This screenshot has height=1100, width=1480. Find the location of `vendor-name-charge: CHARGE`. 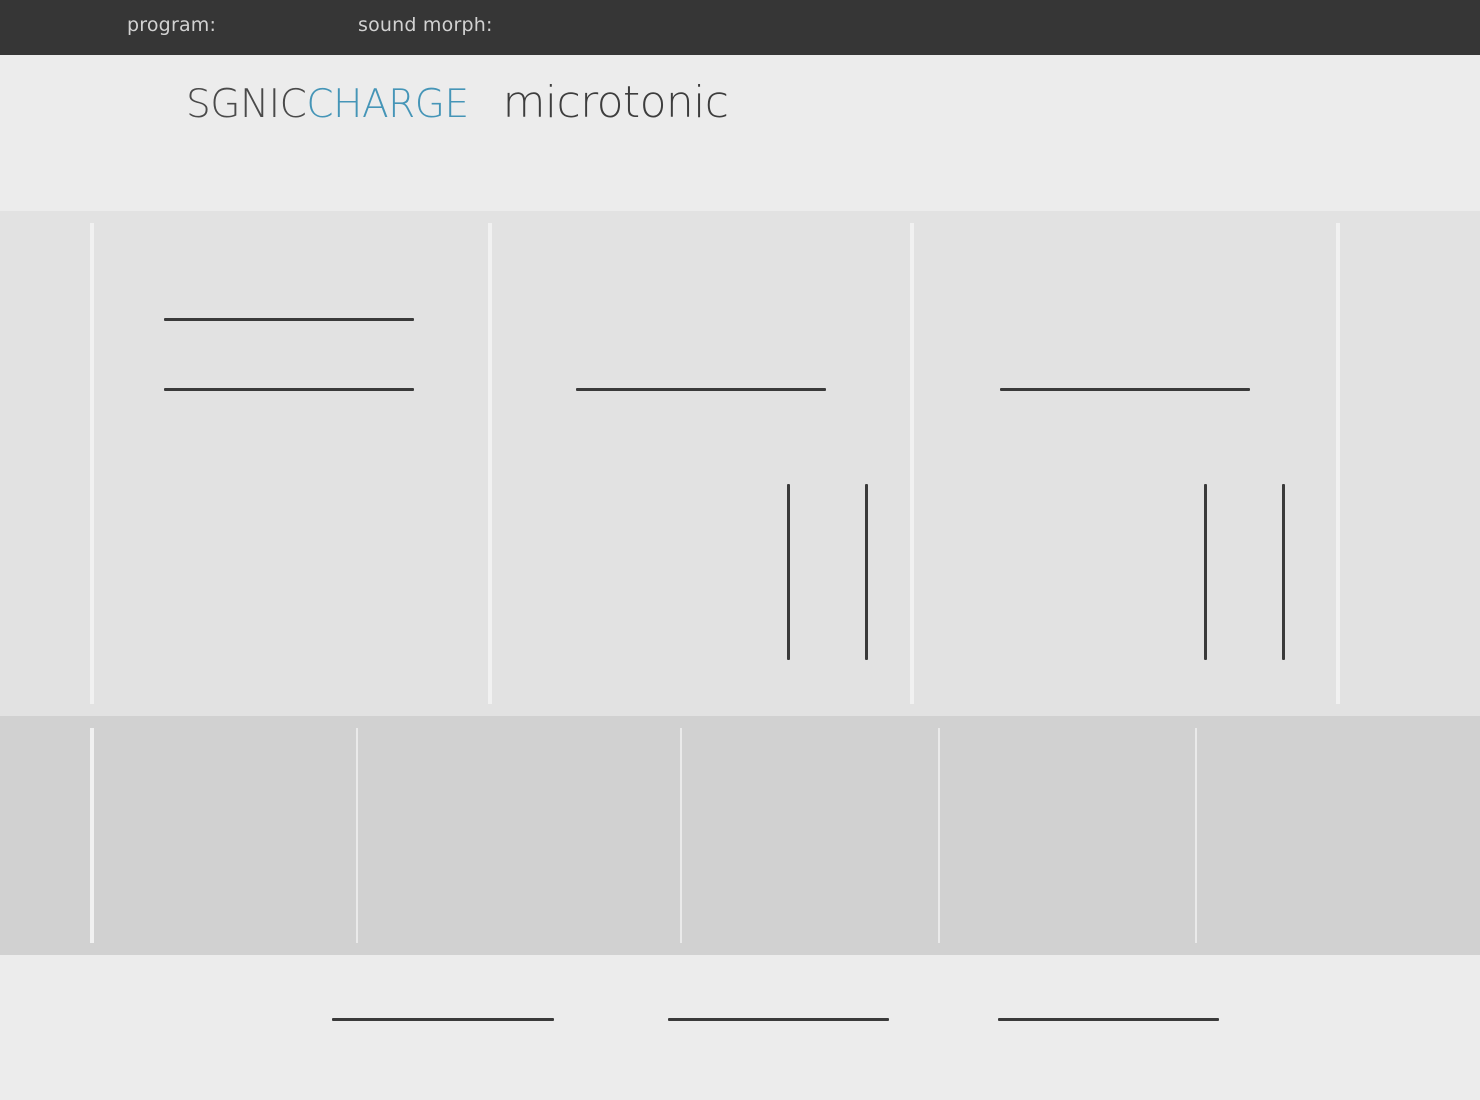

vendor-name-charge: CHARGE is located at coordinates (387, 104).